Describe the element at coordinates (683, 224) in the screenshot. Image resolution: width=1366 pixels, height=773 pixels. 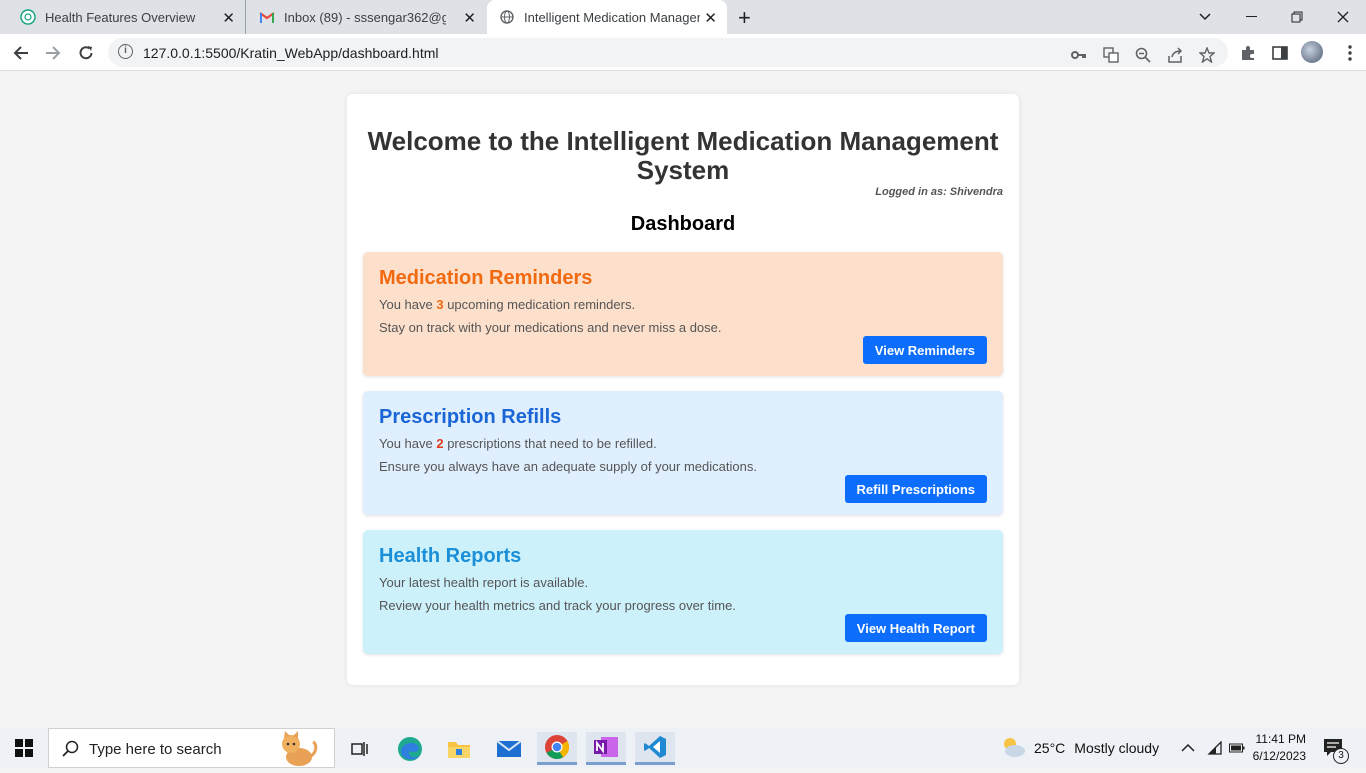
I see `dashboard-heading: Dashboard` at that location.